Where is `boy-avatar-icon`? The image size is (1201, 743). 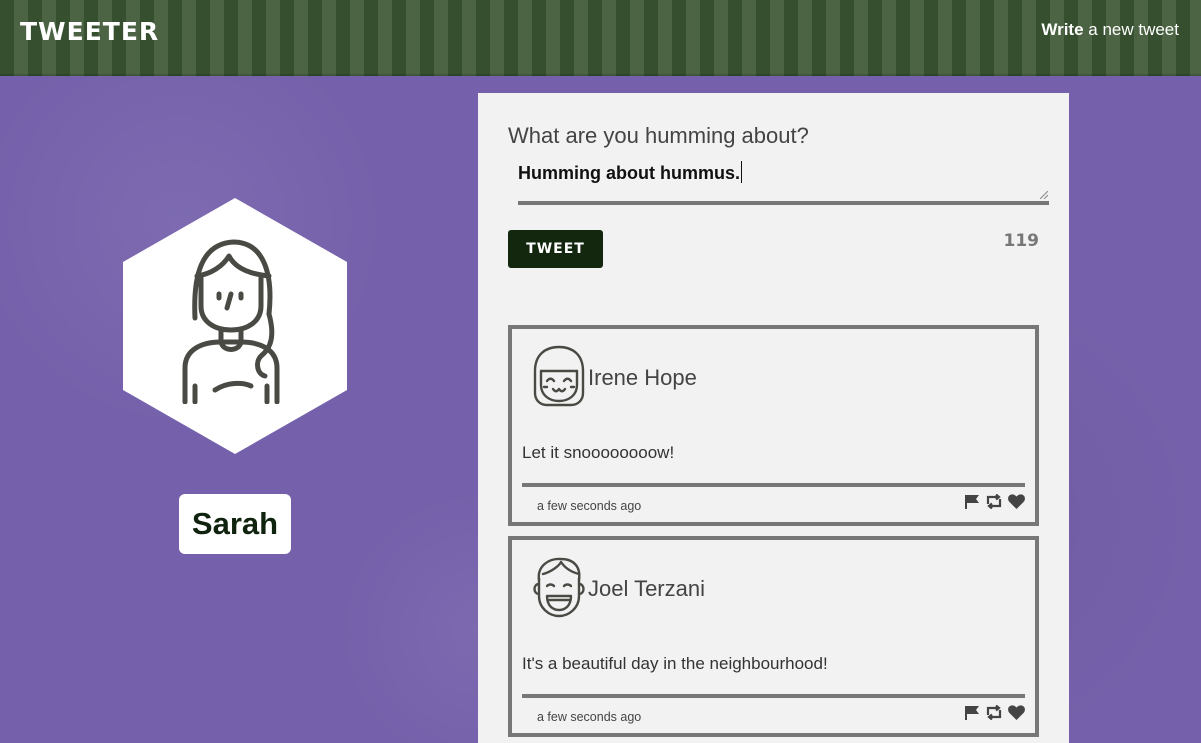
boy-avatar-icon is located at coordinates (559, 587).